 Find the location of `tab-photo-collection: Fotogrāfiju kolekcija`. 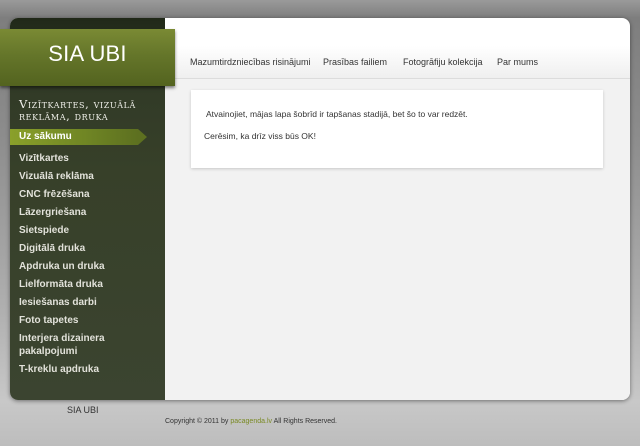

tab-photo-collection: Fotogrāfiju kolekcija is located at coordinates (443, 62).